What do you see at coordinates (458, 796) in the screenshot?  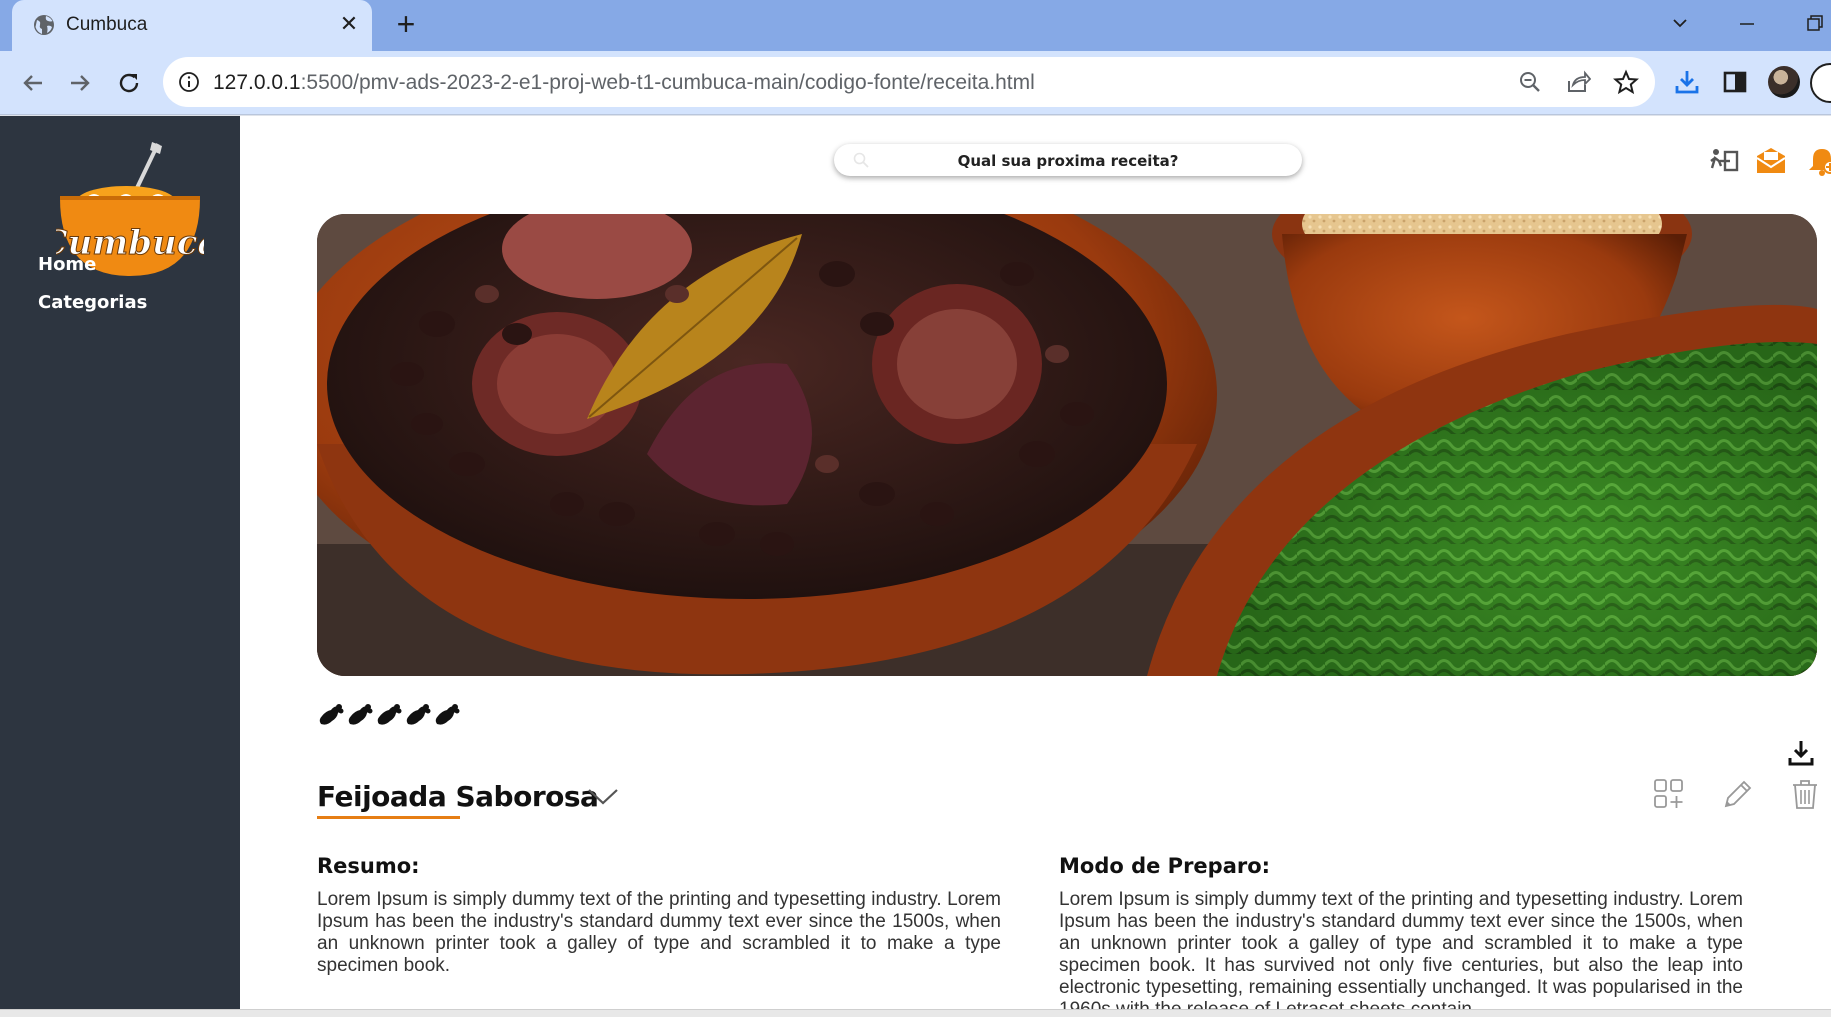 I see `recipe-title: Feijoada Saborosa` at bounding box center [458, 796].